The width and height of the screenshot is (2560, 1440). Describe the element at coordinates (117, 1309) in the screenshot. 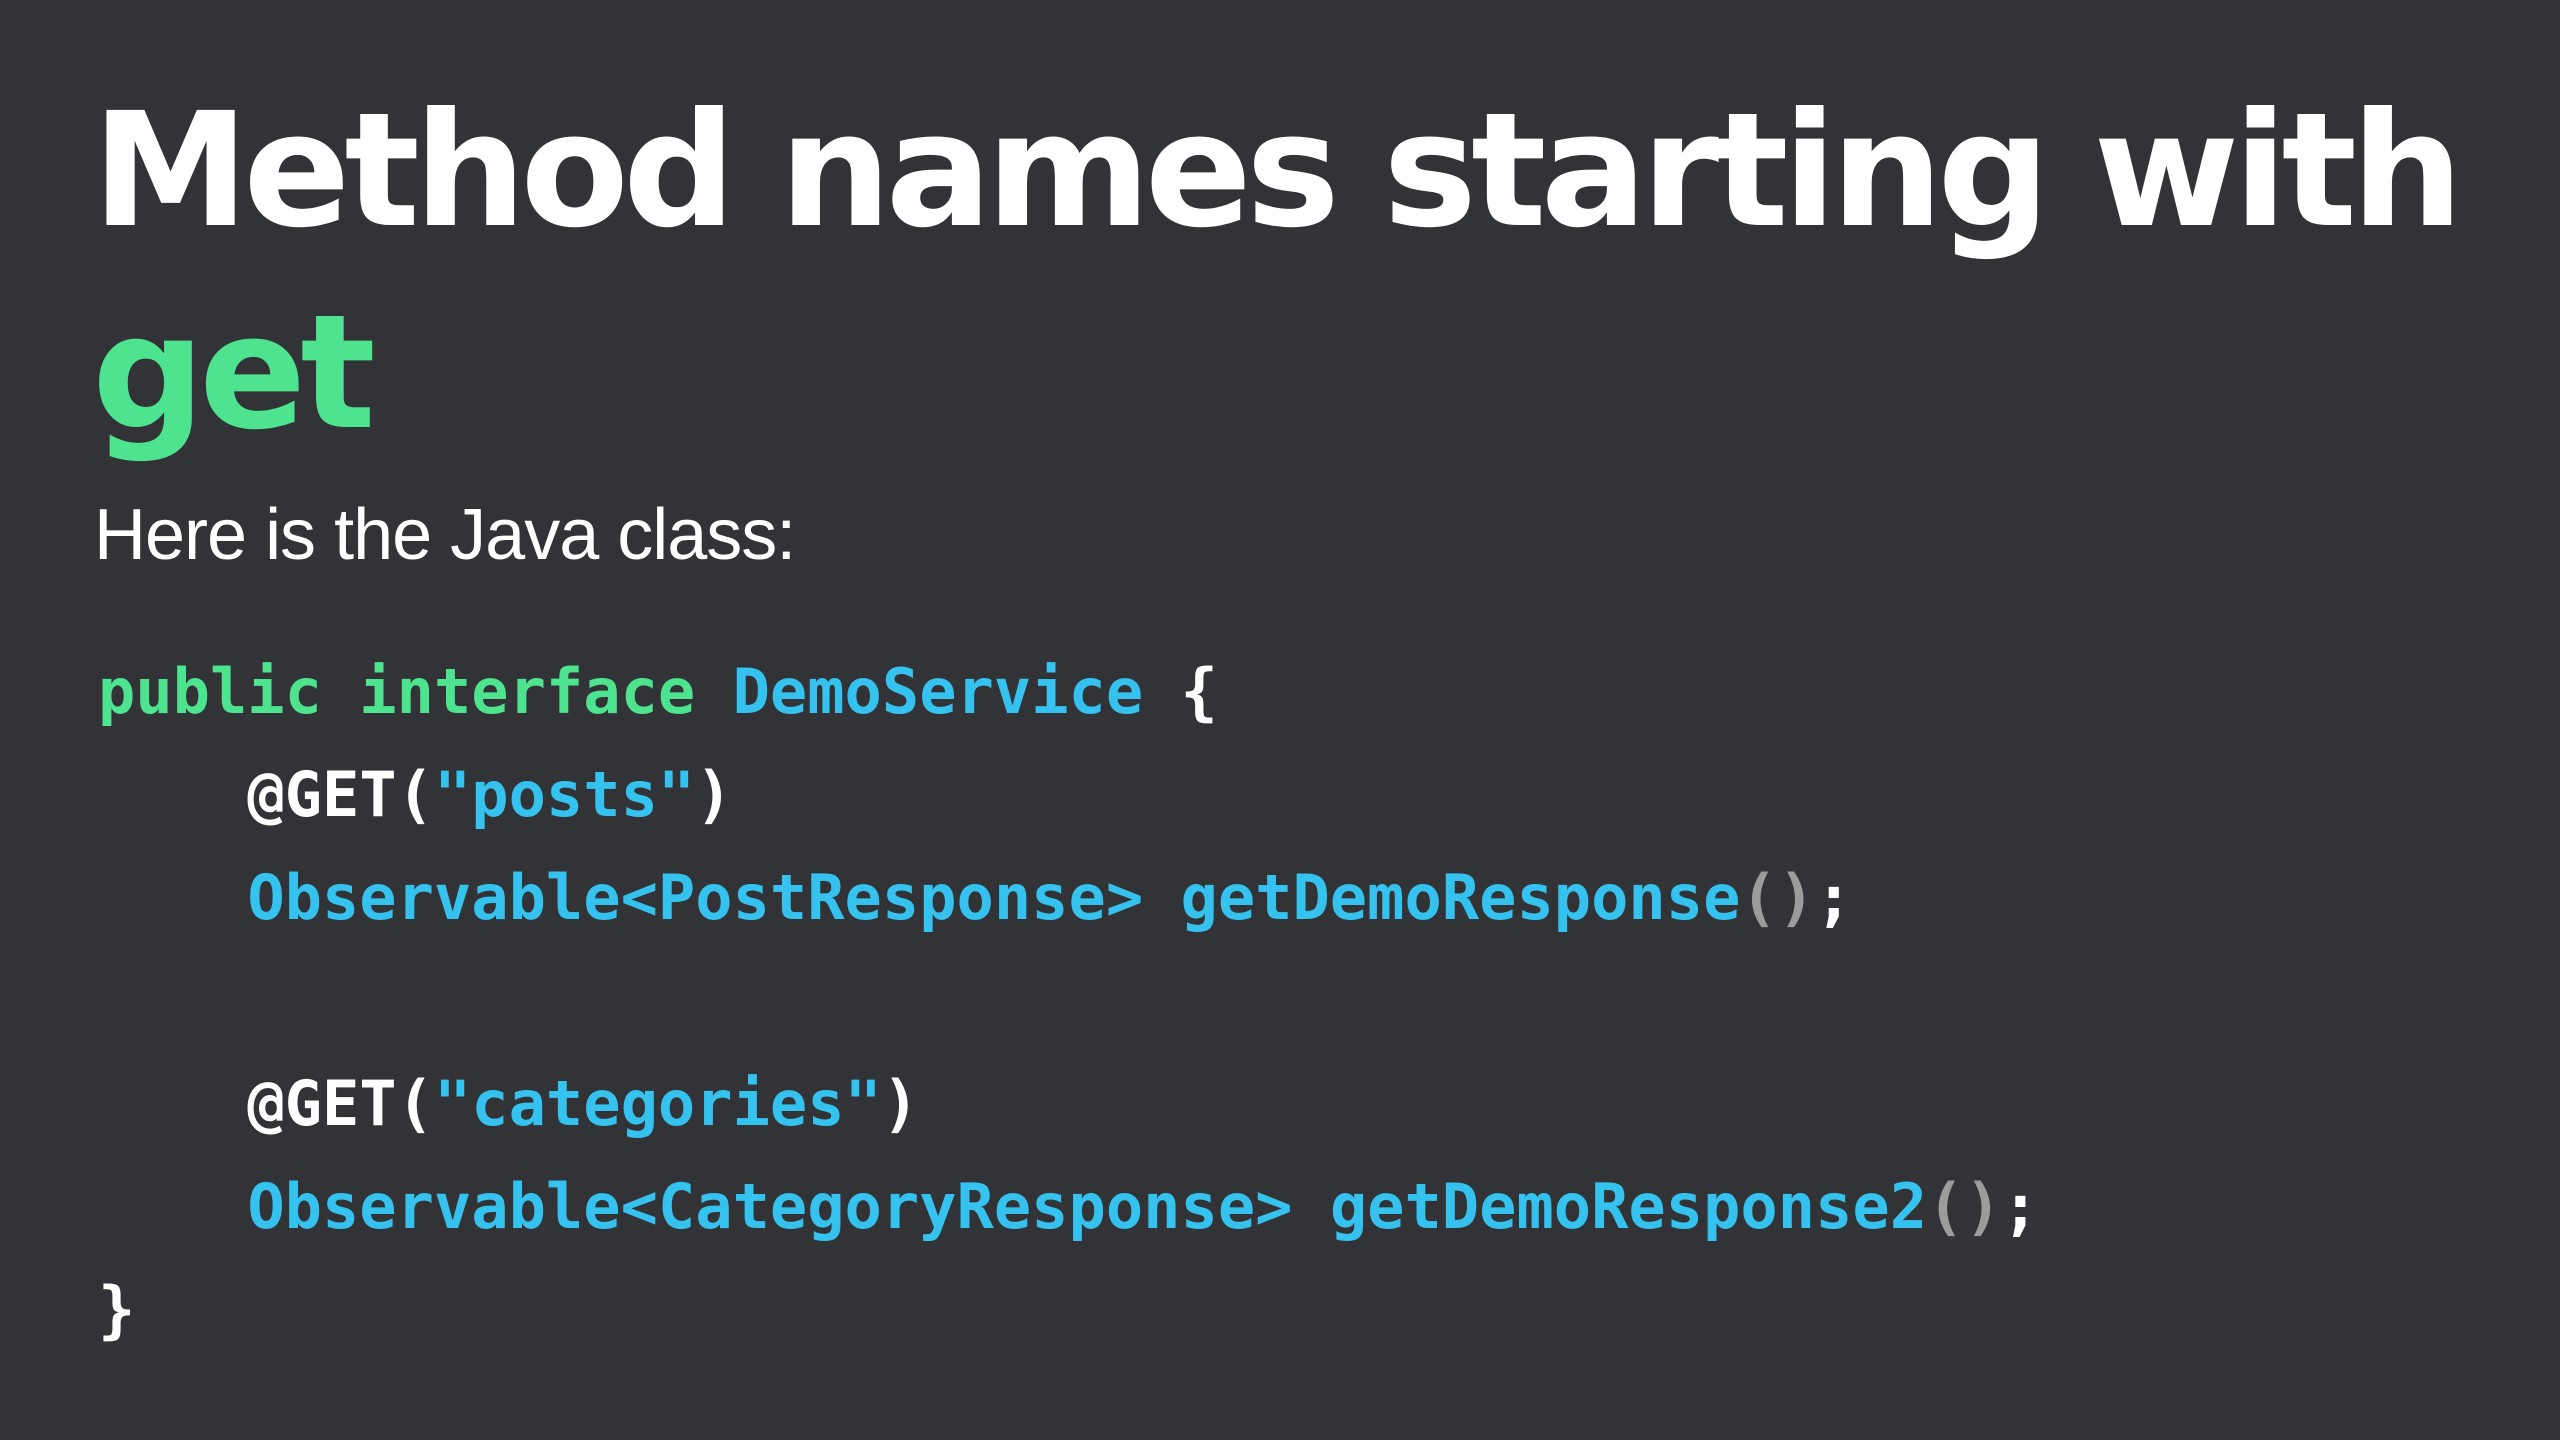

I see `code-close-brace: }` at that location.